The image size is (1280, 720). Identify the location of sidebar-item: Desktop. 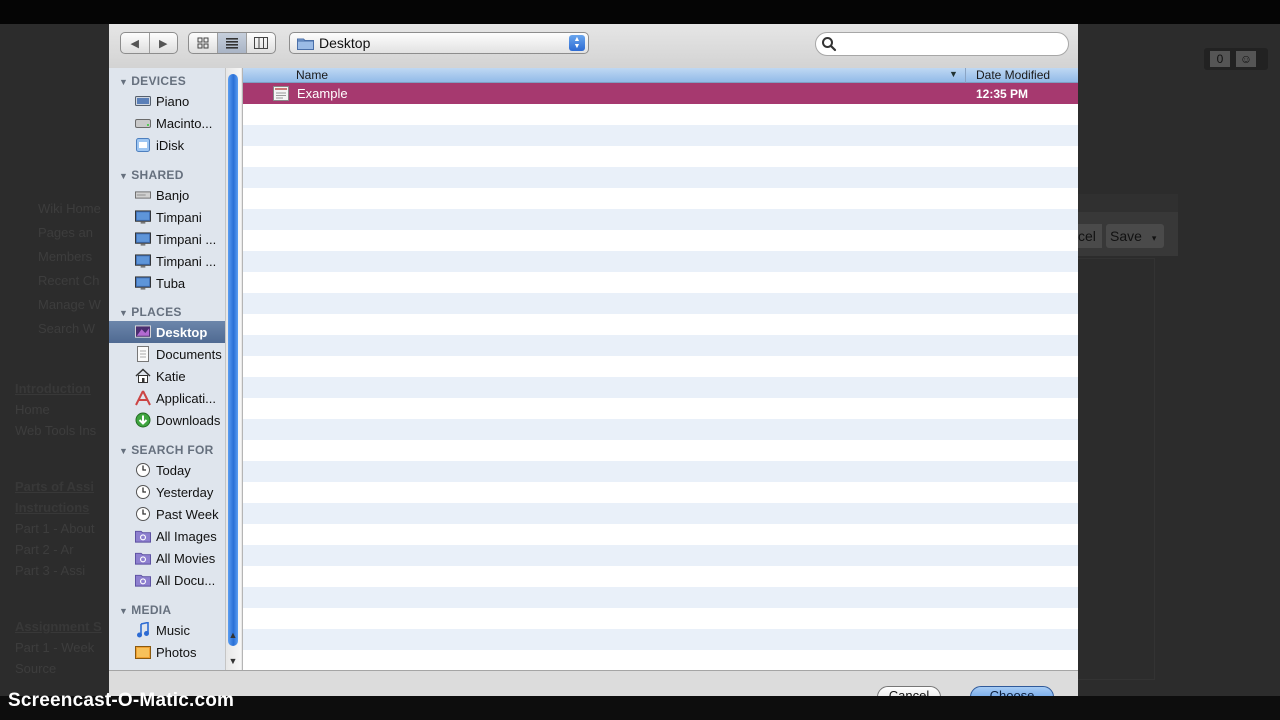
(168, 332).